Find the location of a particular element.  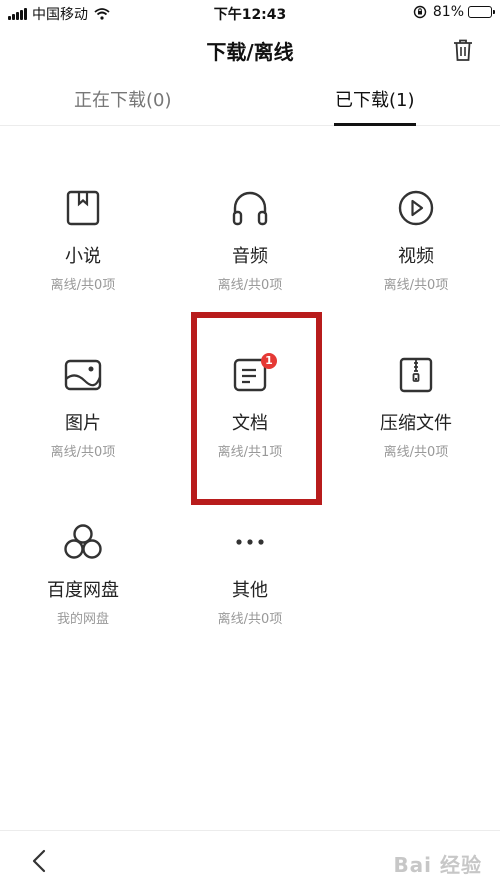

category-label: 其他 is located at coordinates (250, 590).